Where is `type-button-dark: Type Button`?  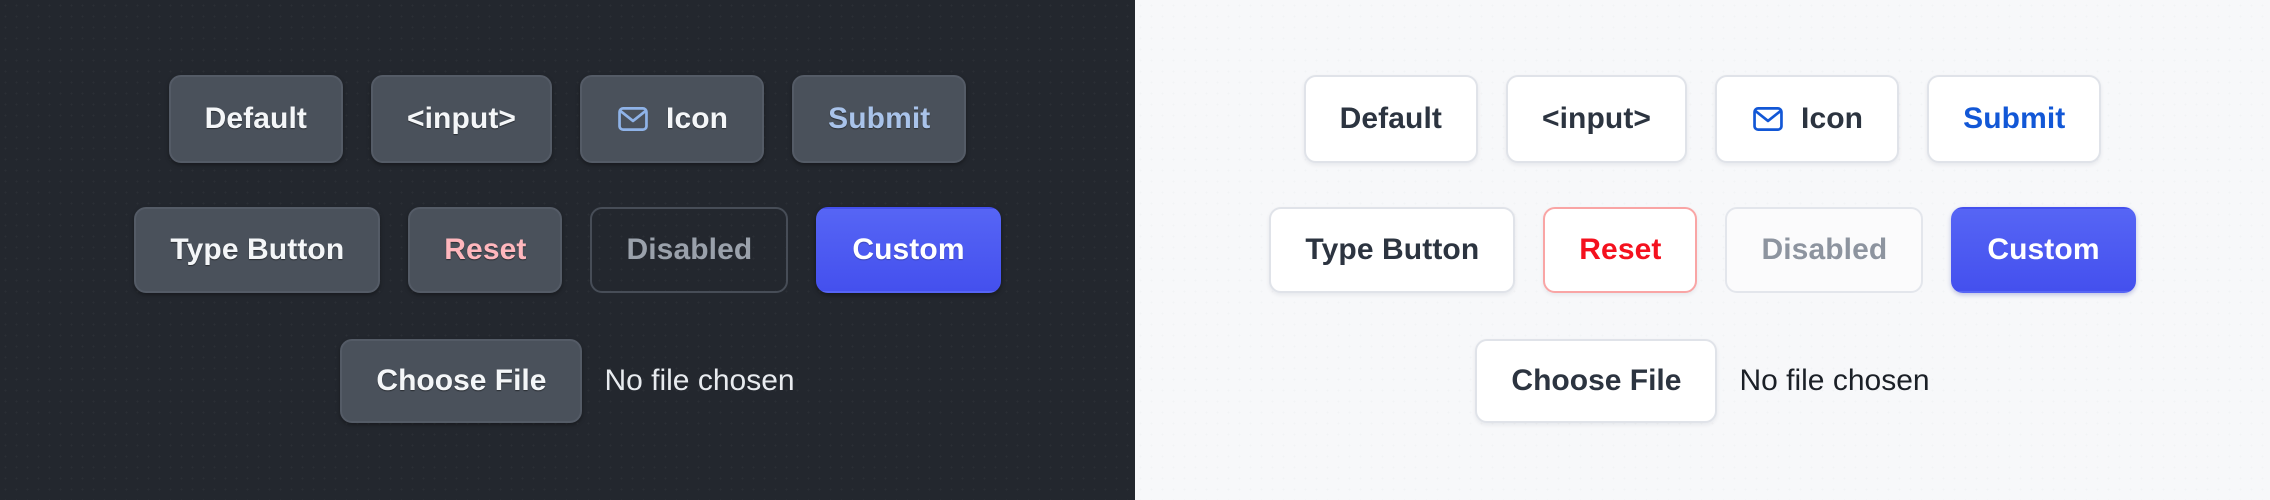 type-button-dark: Type Button is located at coordinates (257, 250).